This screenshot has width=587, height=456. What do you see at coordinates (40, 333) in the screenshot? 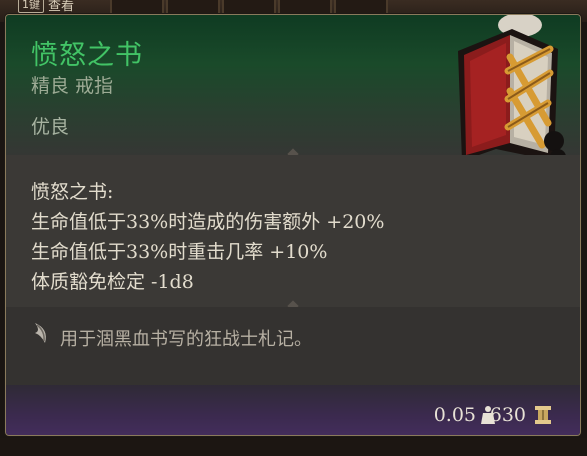
I see `feather-quill-icon` at bounding box center [40, 333].